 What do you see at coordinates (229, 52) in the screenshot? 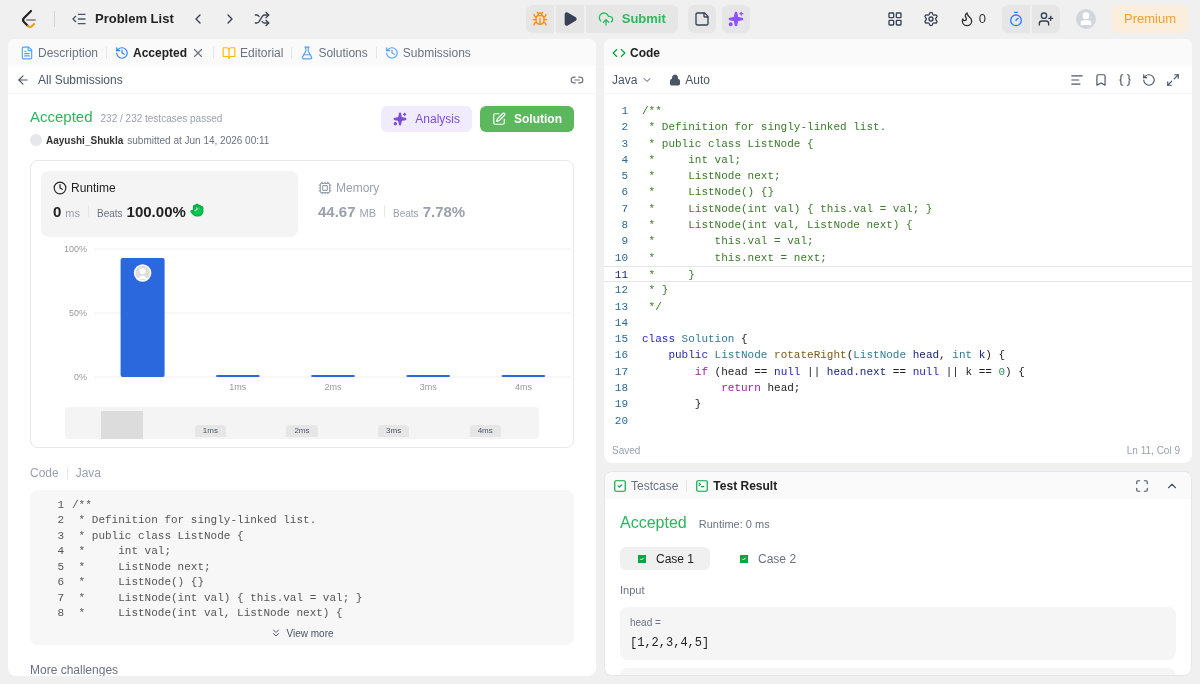
I see `book-icon` at bounding box center [229, 52].